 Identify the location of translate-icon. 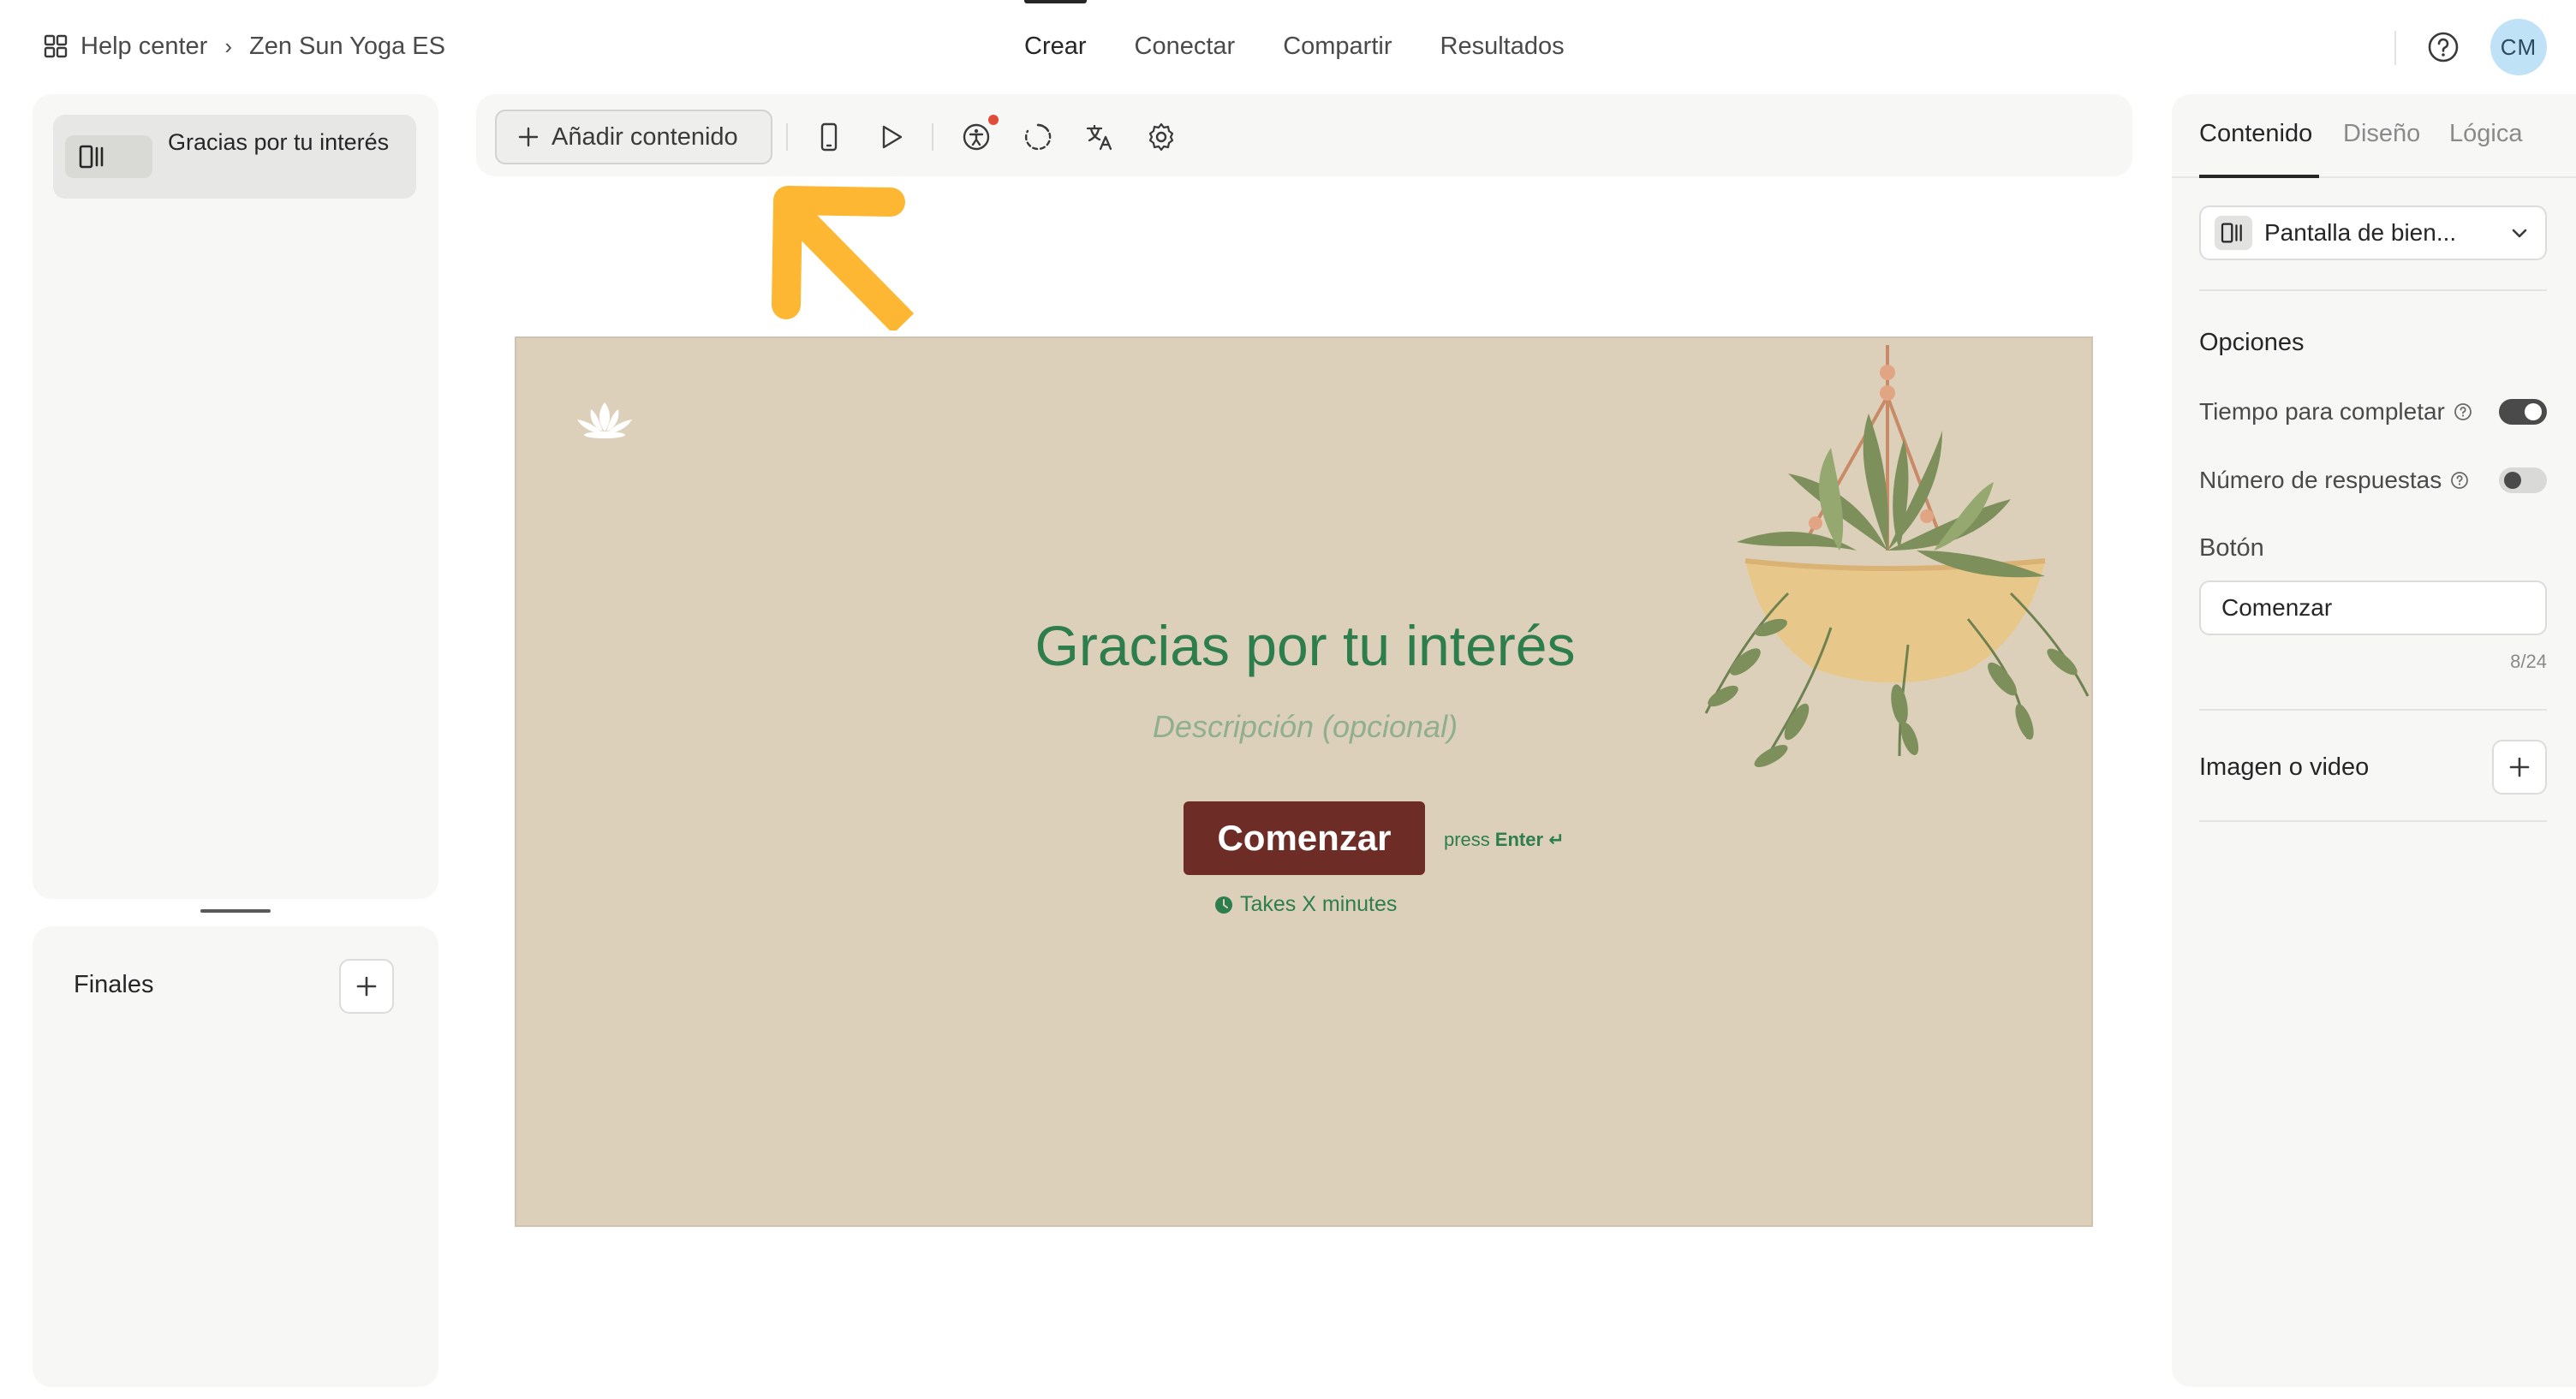
(1099, 137).